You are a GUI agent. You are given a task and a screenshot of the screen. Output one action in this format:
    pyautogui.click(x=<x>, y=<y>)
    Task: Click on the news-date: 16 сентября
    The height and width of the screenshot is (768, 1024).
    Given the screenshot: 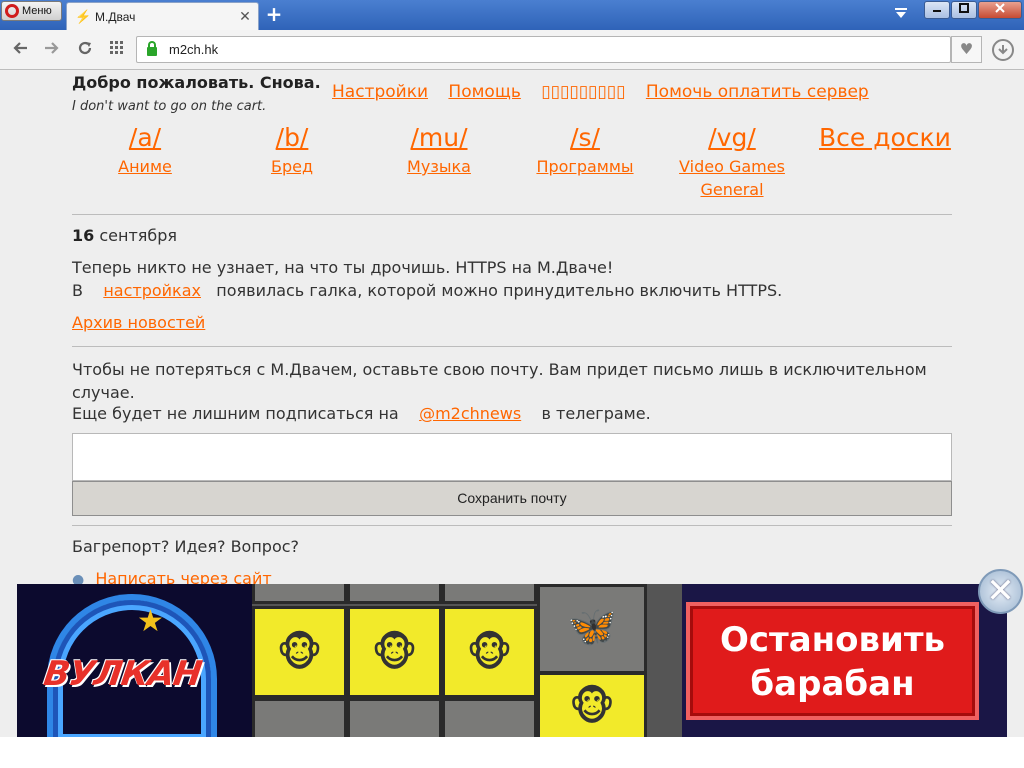 What is the action you would take?
    pyautogui.click(x=124, y=235)
    